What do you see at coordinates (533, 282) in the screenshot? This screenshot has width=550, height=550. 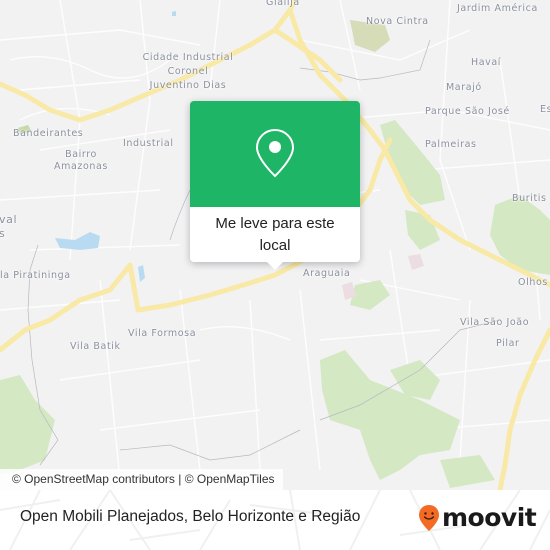 I see `place-label: Olhos` at bounding box center [533, 282].